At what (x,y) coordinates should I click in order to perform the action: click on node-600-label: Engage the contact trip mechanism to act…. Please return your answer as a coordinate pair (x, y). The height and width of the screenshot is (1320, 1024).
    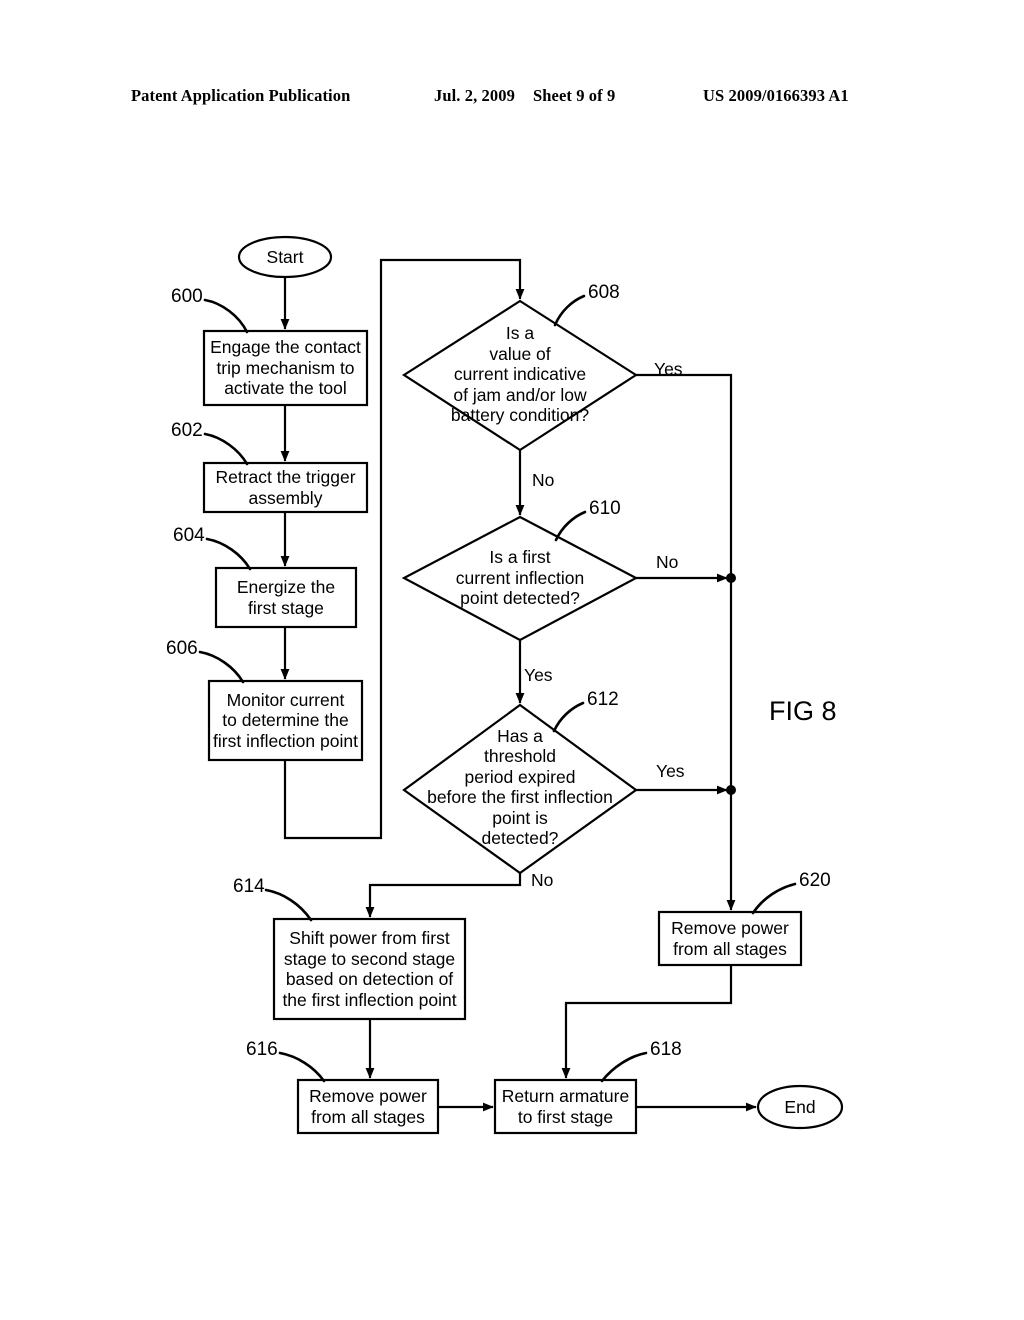
    Looking at the image, I should click on (285, 368).